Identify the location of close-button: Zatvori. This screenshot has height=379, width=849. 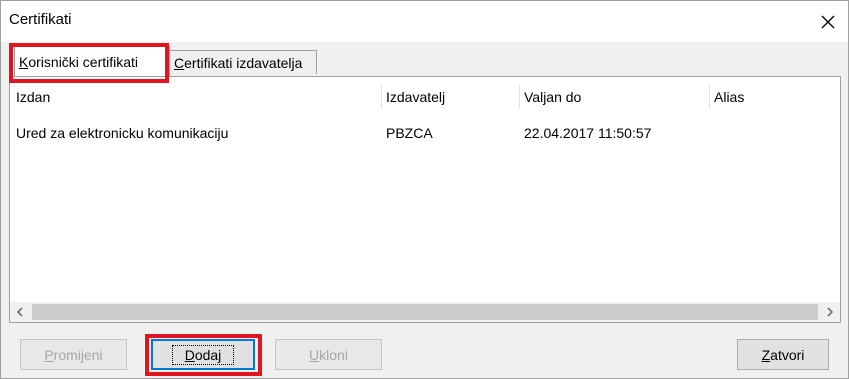
(783, 354).